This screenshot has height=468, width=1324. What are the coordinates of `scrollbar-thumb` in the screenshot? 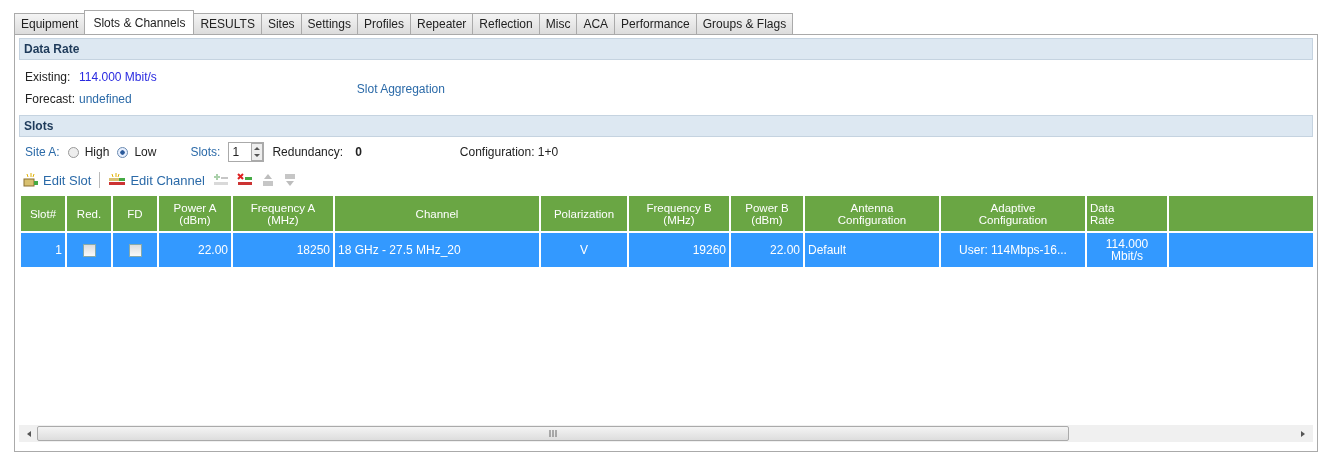 It's located at (553, 433).